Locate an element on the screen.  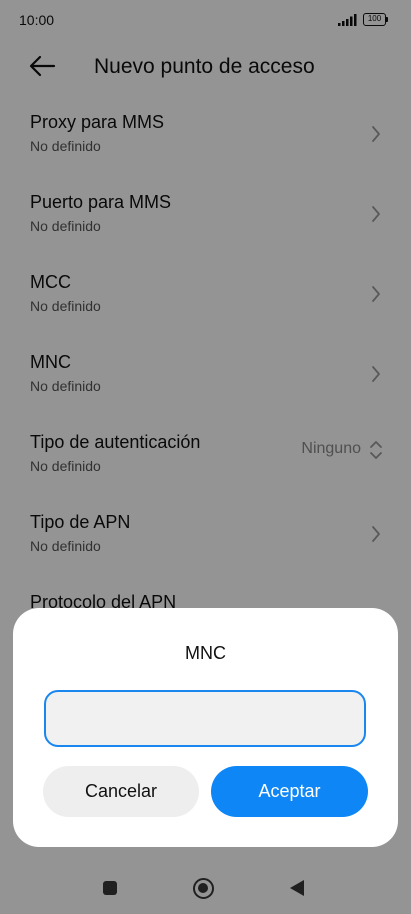
navigation-bar is located at coordinates (205, 885).